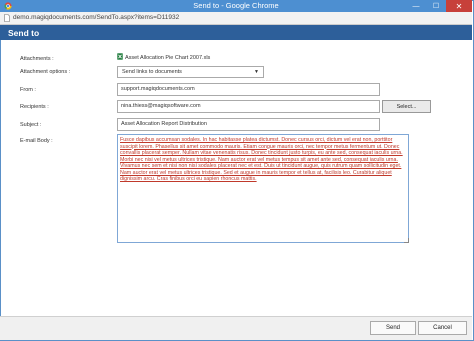  Describe the element at coordinates (7, 18) in the screenshot. I see `page-icon` at that location.